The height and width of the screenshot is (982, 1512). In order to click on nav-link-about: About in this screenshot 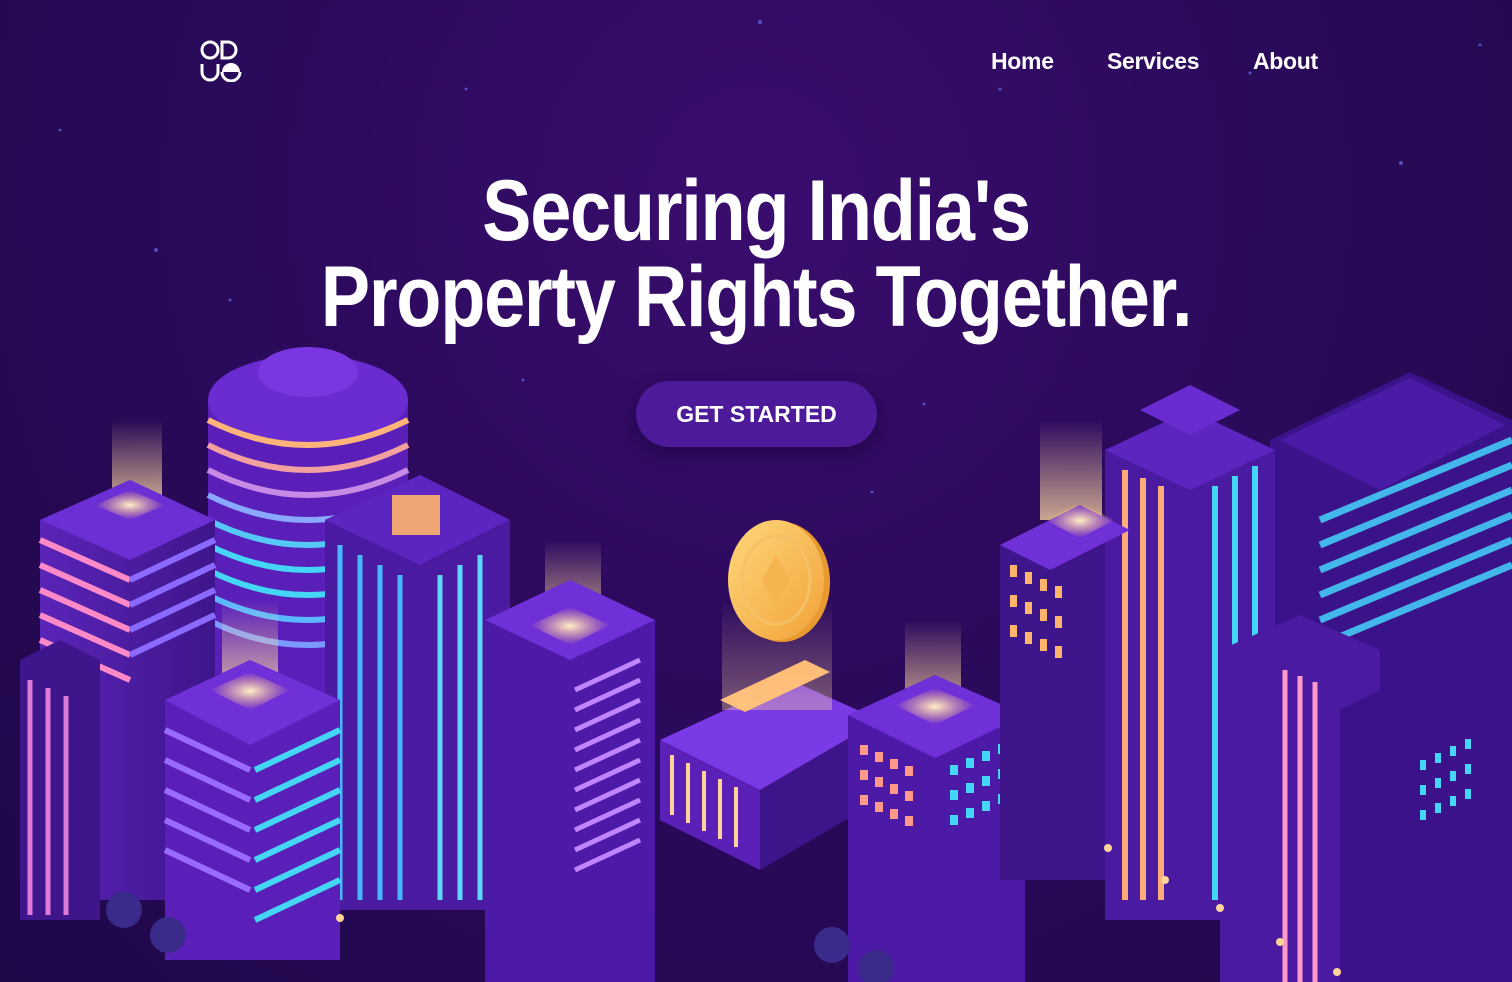, I will do `click(1285, 61)`.